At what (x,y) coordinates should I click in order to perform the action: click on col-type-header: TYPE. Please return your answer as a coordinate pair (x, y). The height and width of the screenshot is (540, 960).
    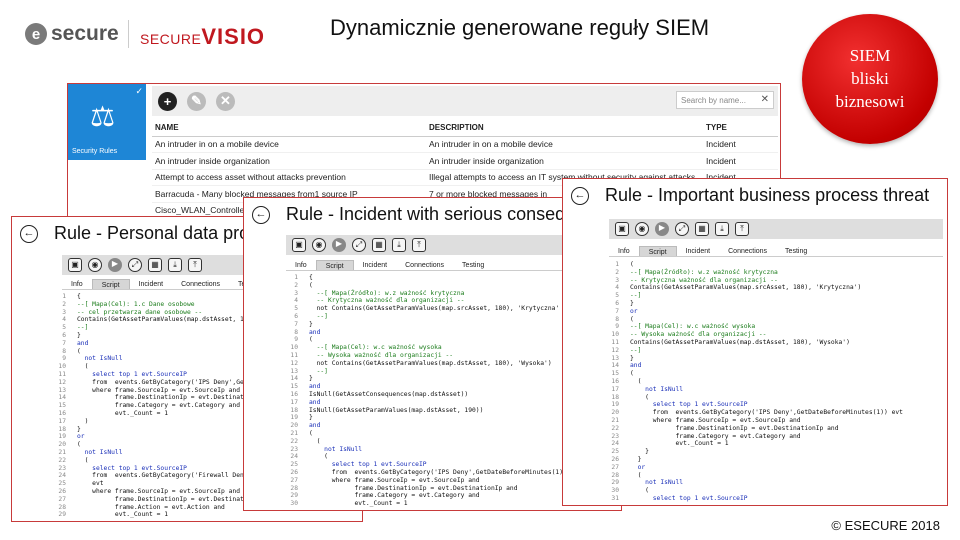
    Looking at the image, I should click on (742, 127).